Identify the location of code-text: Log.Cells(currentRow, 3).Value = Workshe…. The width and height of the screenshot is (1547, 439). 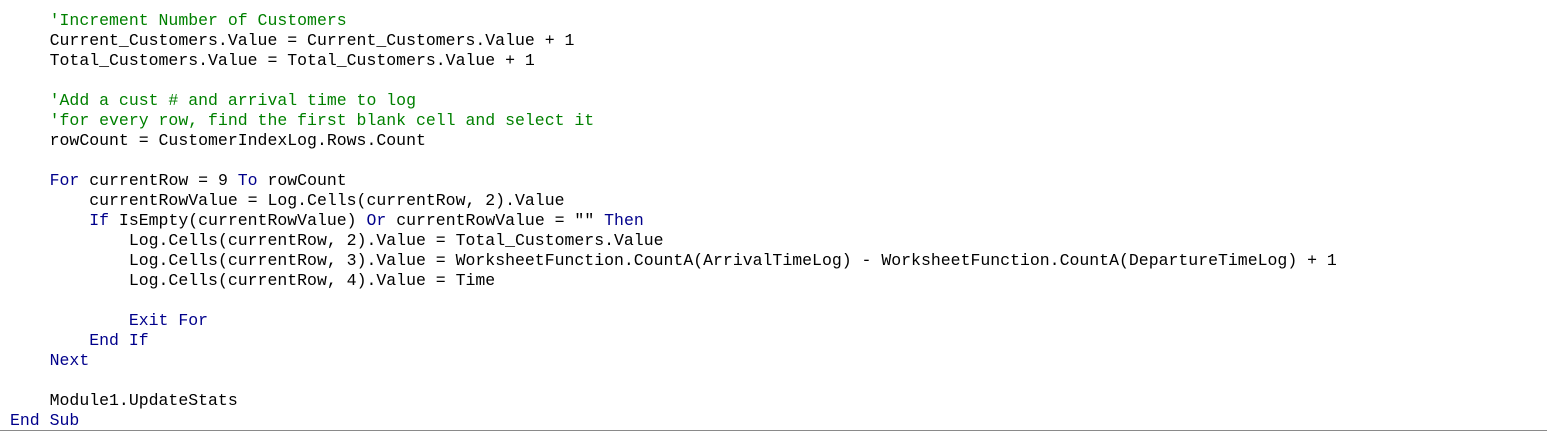
(732, 260).